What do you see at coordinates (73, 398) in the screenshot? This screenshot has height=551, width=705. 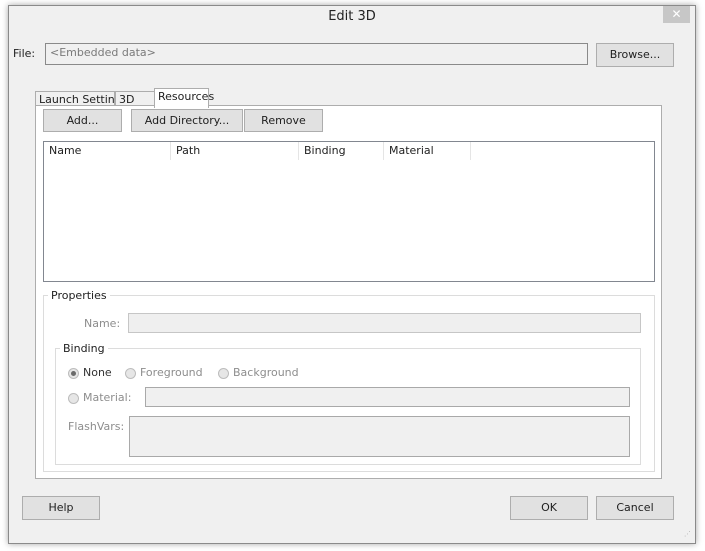 I see `radio-material` at bounding box center [73, 398].